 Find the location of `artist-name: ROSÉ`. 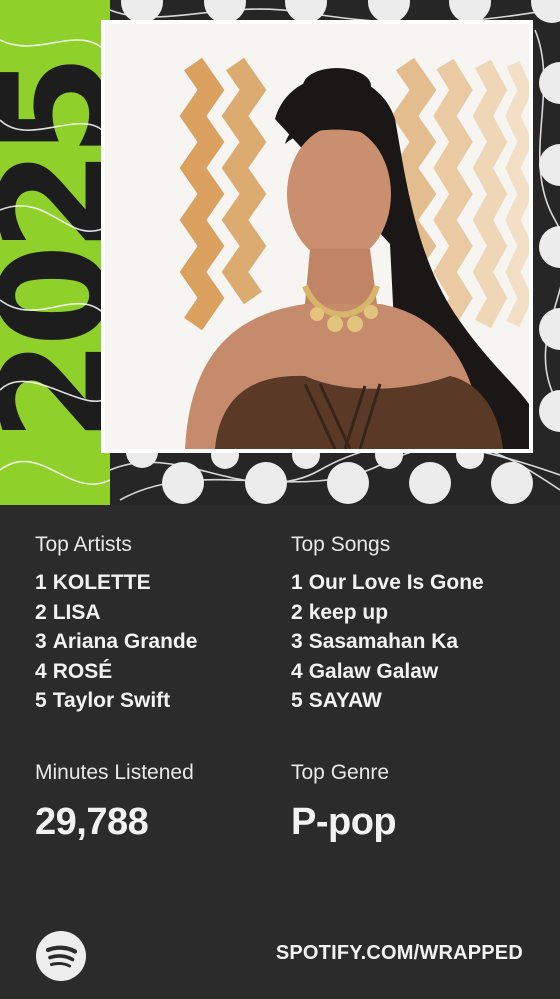

artist-name: ROSÉ is located at coordinates (82, 671).